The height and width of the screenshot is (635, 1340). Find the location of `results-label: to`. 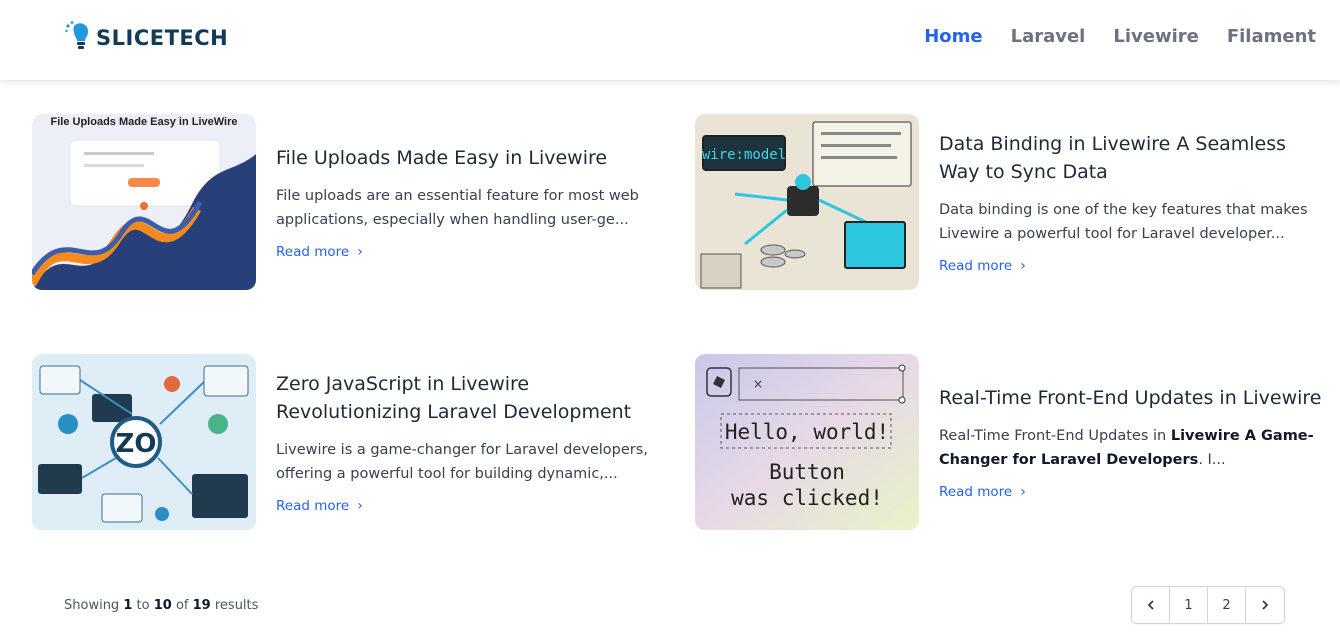

results-label: to is located at coordinates (143, 605).